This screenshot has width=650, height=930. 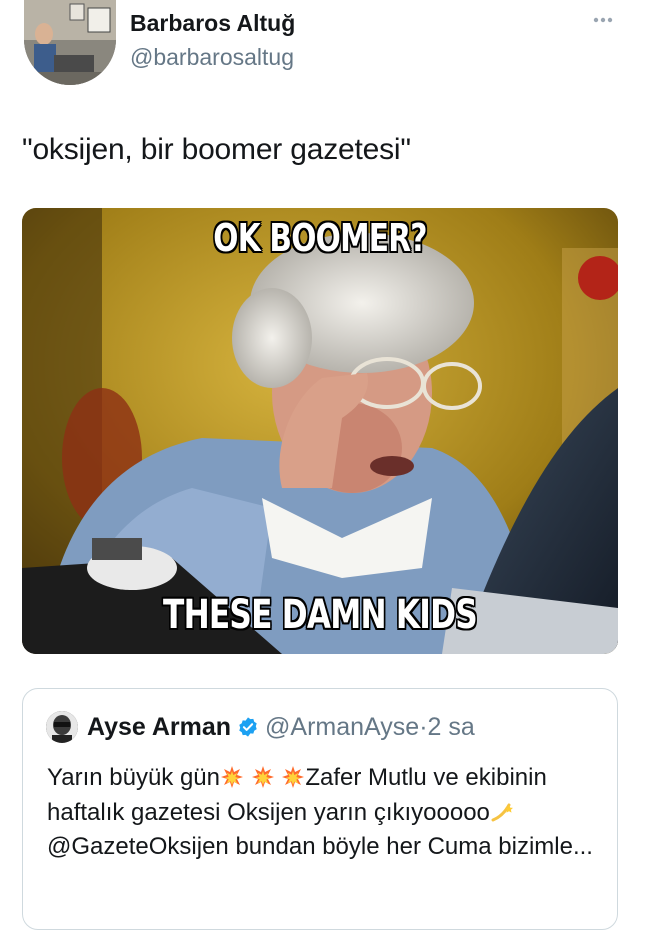 I want to click on quoted-author-name: Ayse Arman, so click(x=159, y=727).